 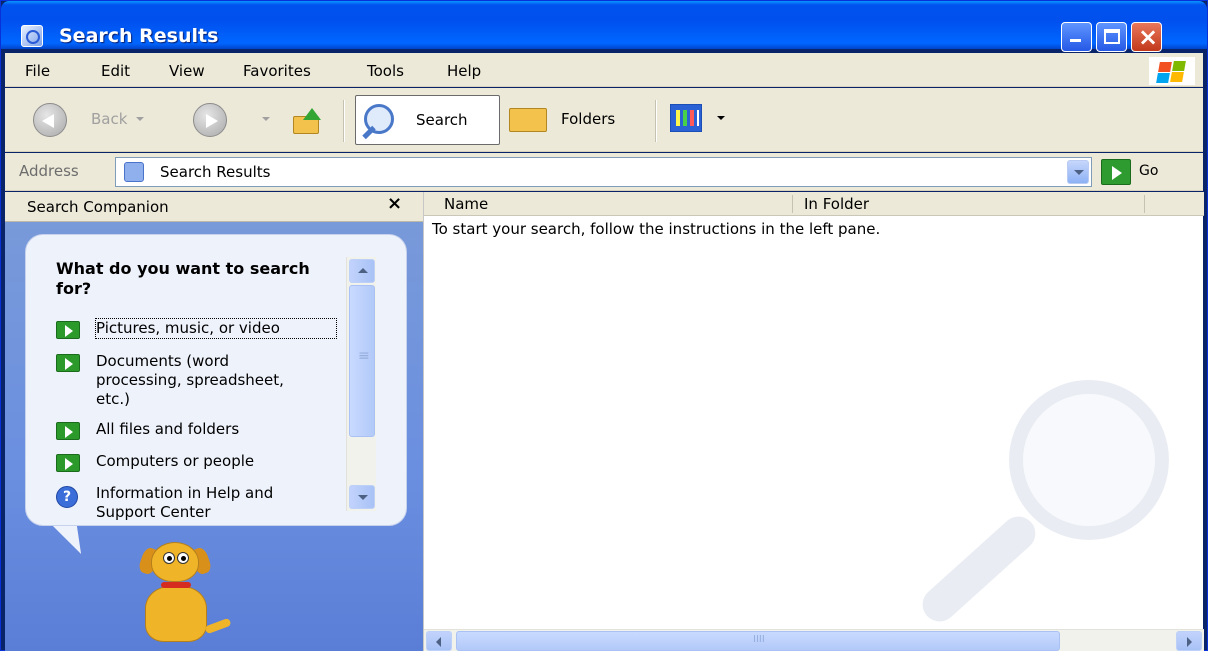 I want to click on views-dropdown-icon, so click(x=721, y=118).